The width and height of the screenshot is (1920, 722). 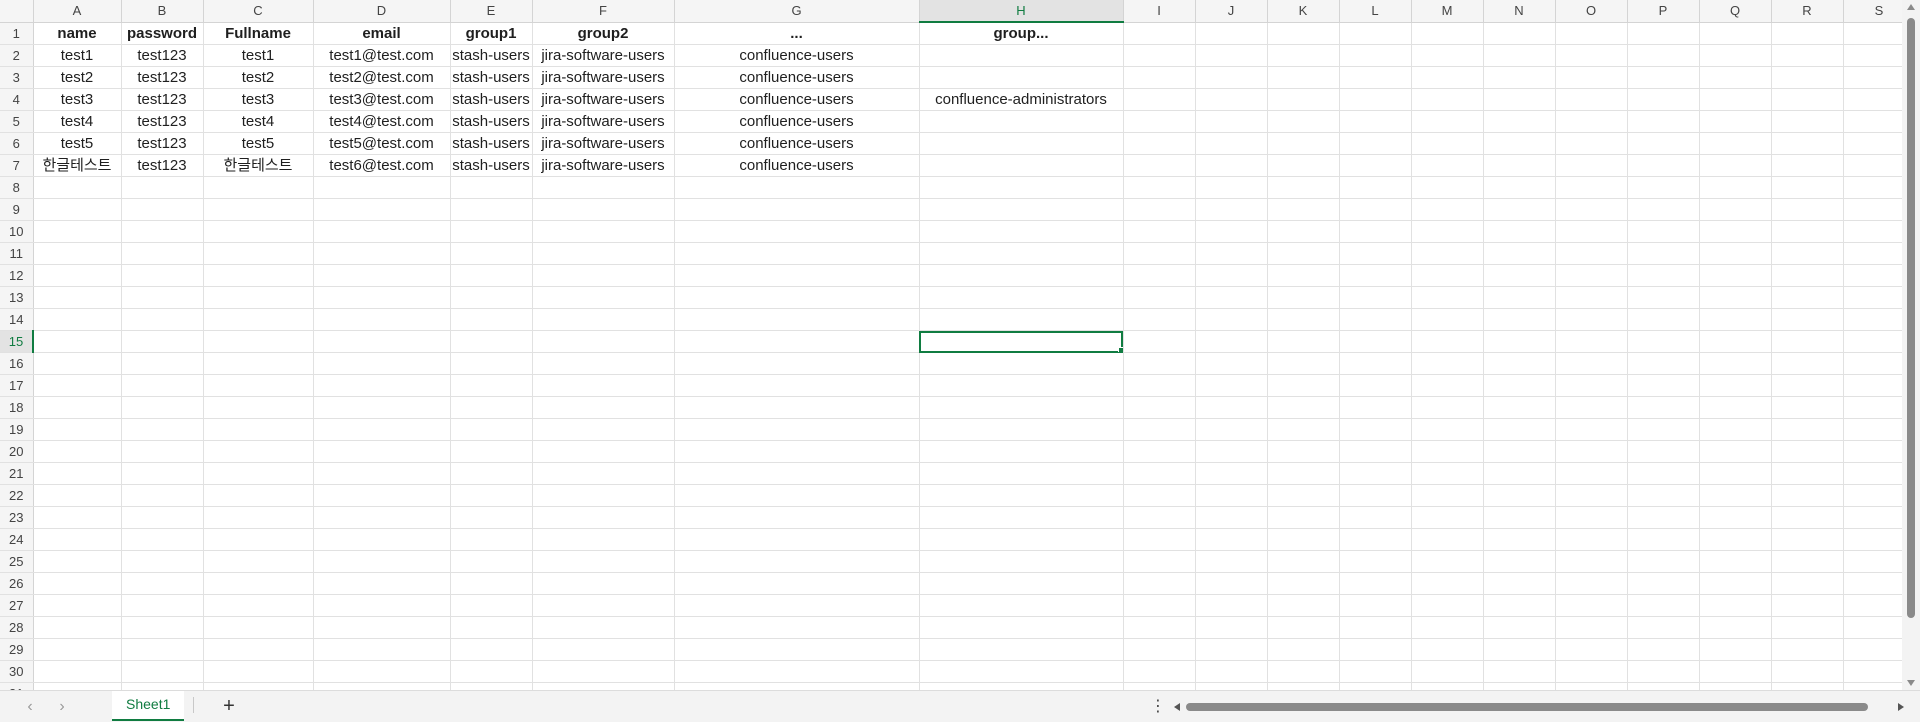 What do you see at coordinates (1021, 341) in the screenshot?
I see `active-cell` at bounding box center [1021, 341].